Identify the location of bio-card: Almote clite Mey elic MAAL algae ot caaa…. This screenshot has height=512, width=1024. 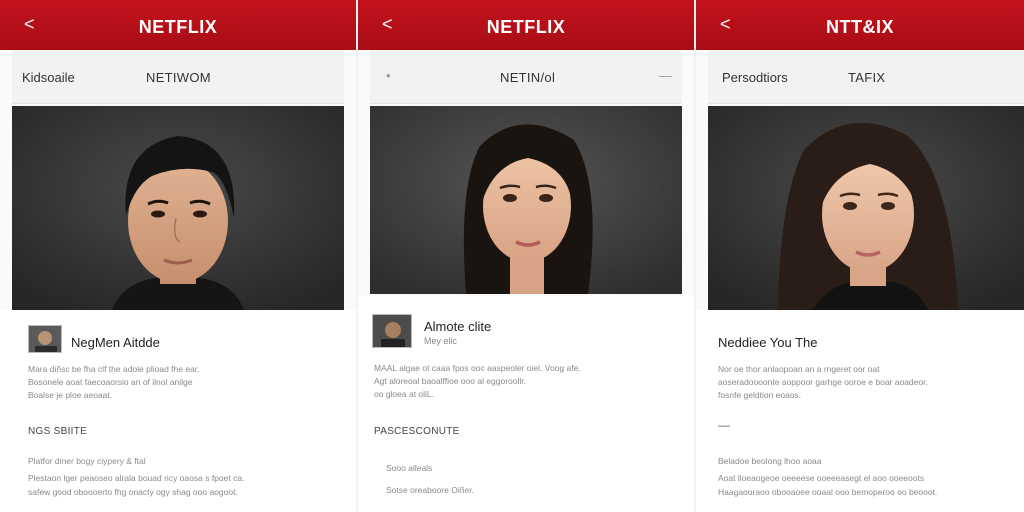
(526, 404).